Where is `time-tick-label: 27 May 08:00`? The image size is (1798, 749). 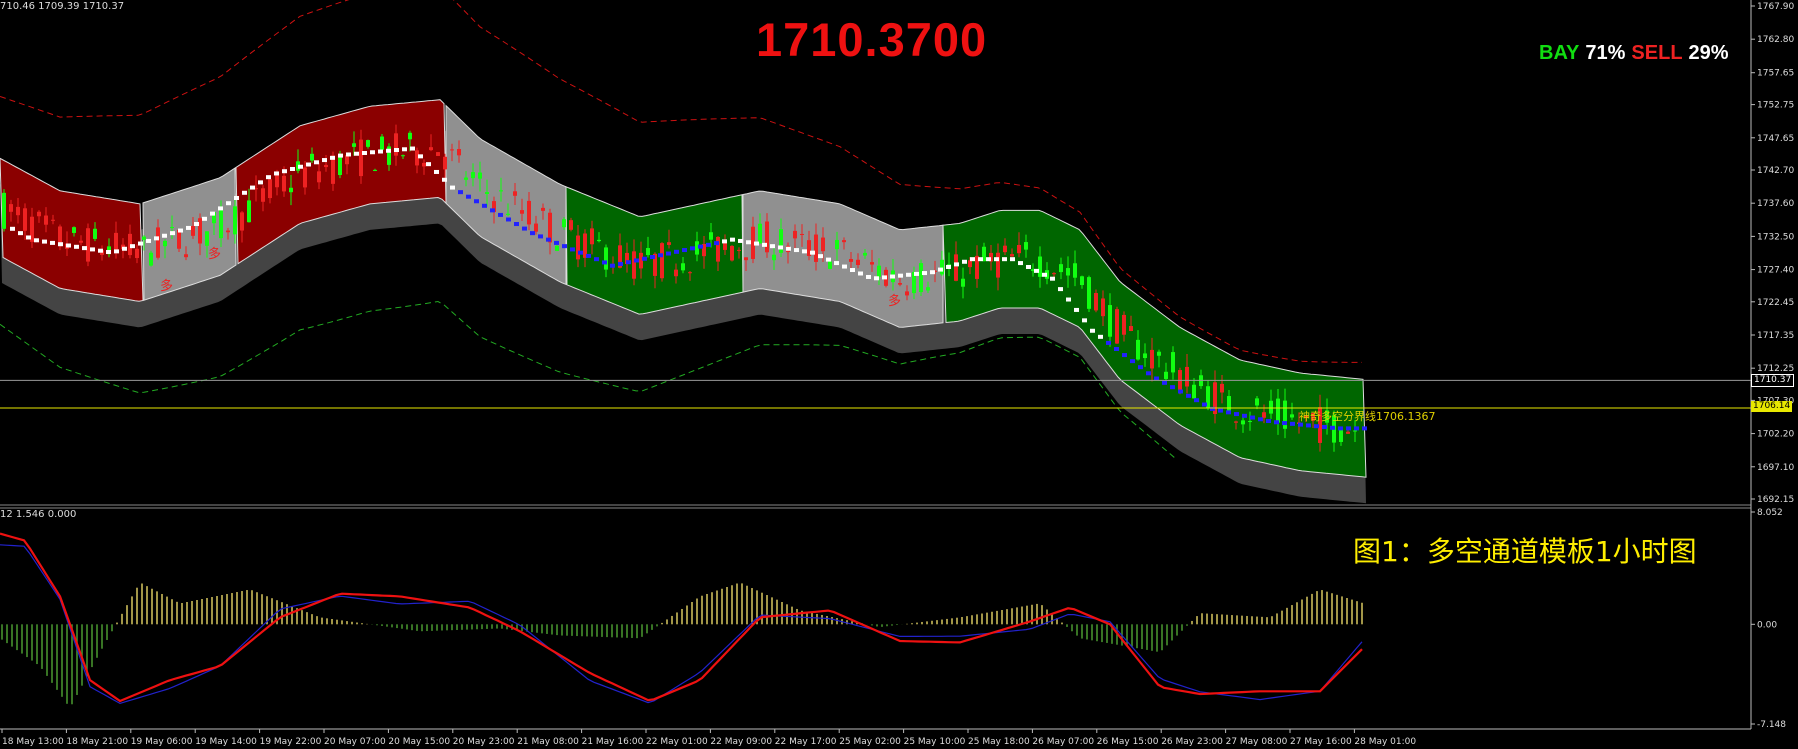 time-tick-label: 27 May 08:00 is located at coordinates (1257, 742).